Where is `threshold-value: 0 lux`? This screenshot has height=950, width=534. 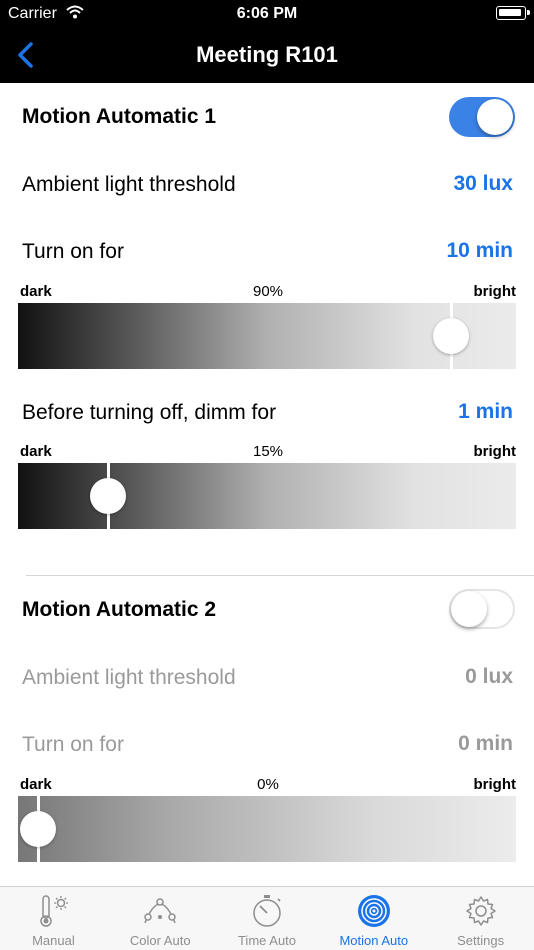 threshold-value: 0 lux is located at coordinates (489, 677).